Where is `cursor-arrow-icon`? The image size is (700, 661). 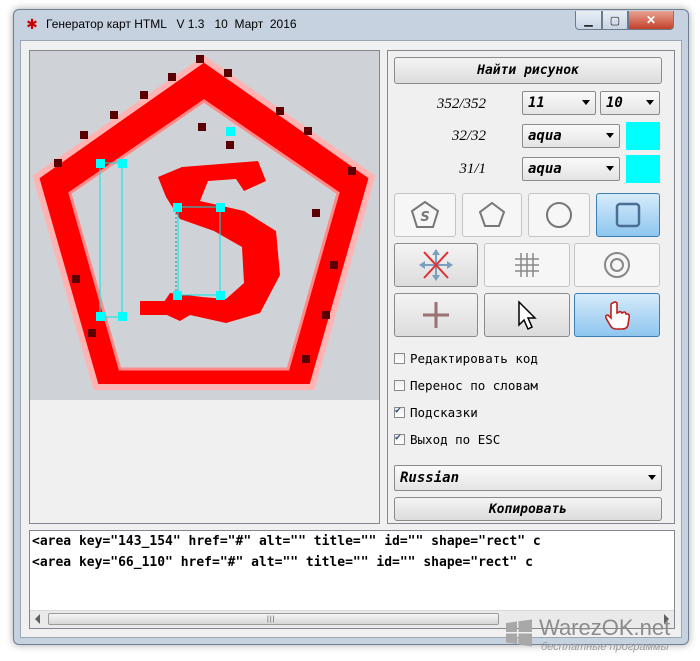
cursor-arrow-icon is located at coordinates (527, 315).